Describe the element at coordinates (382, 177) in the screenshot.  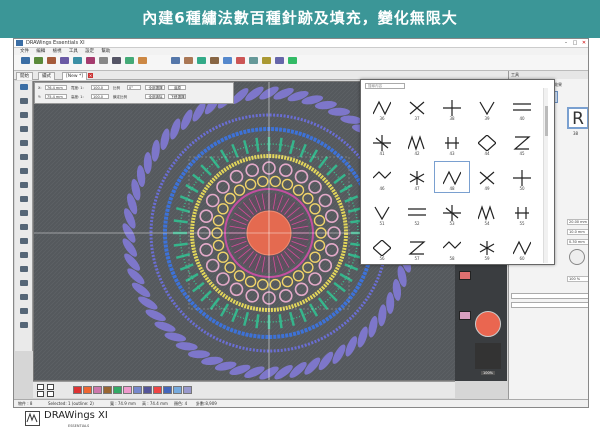
I see `stitch-item: 46` at that location.